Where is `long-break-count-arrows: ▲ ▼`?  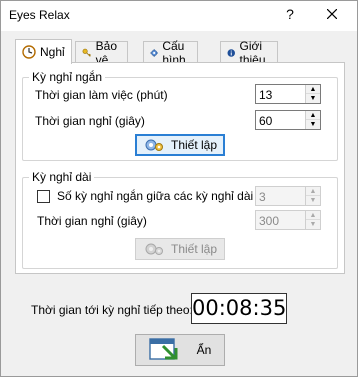
long-break-count-arrows: ▲ ▼ is located at coordinates (312, 196).